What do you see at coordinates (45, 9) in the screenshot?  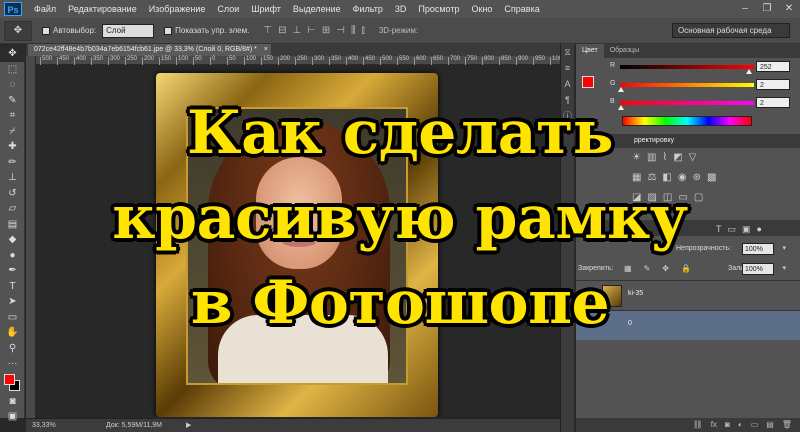 I see `menu-file: Файл` at bounding box center [45, 9].